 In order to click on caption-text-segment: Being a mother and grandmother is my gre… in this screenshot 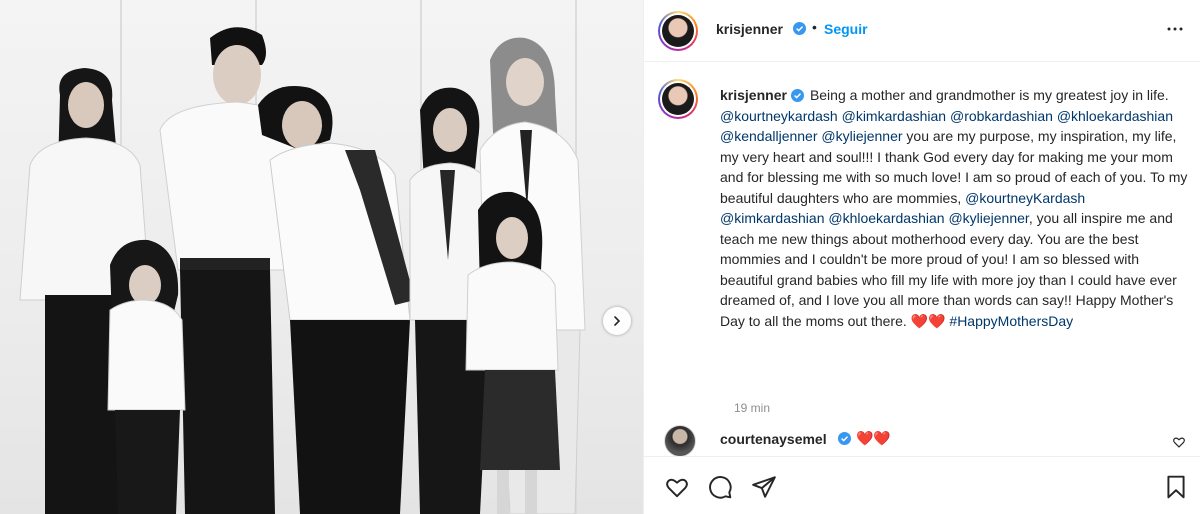, I will do `click(989, 95)`.